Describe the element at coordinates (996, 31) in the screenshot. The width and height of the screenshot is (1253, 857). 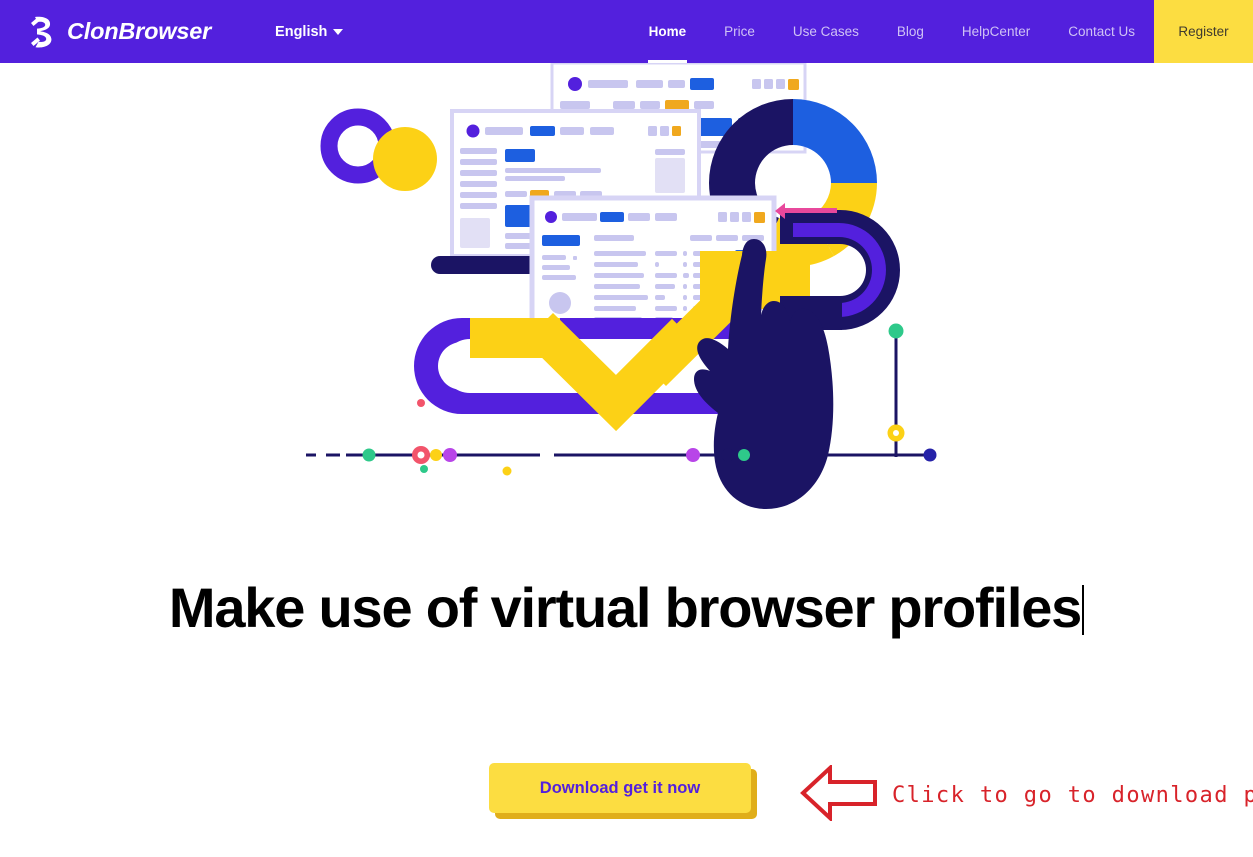
I see `nav-item-helpcenter: HelpCenter` at that location.